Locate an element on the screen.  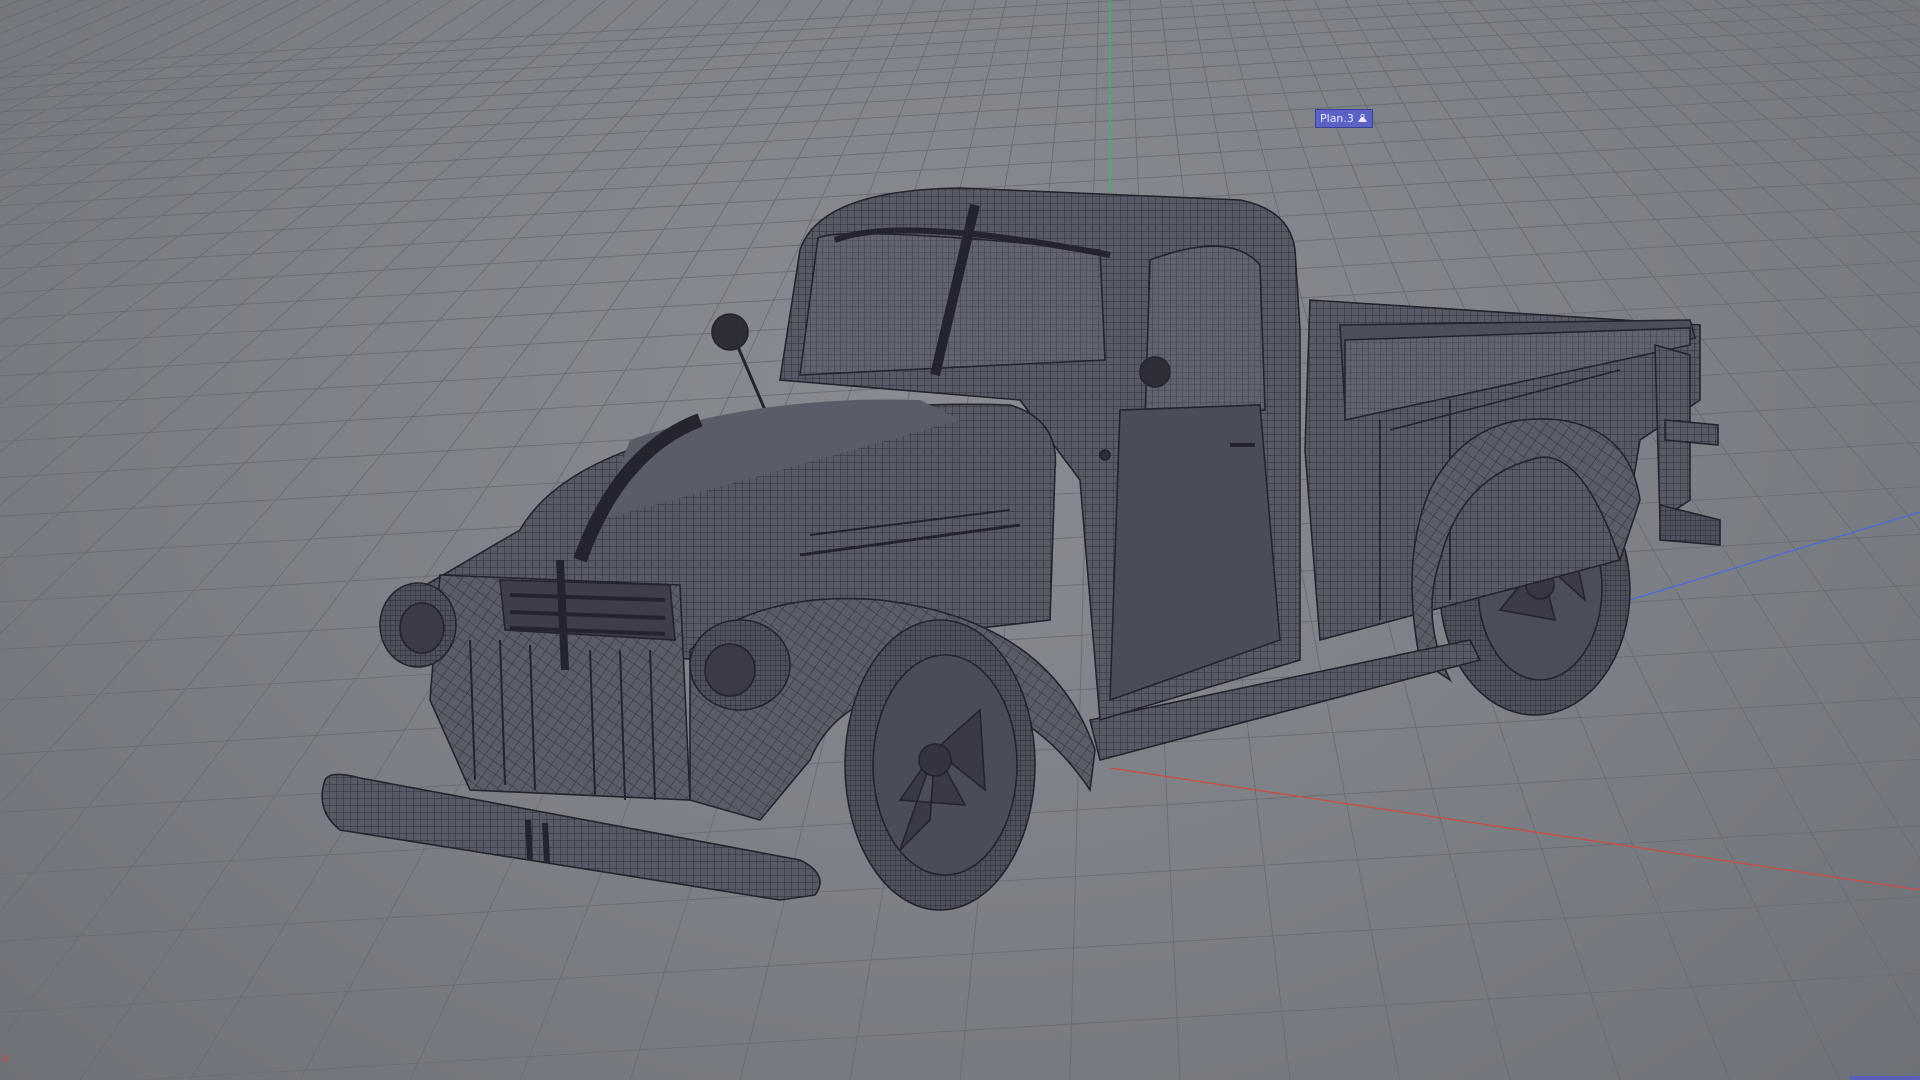
headlight-left is located at coordinates (418, 625).